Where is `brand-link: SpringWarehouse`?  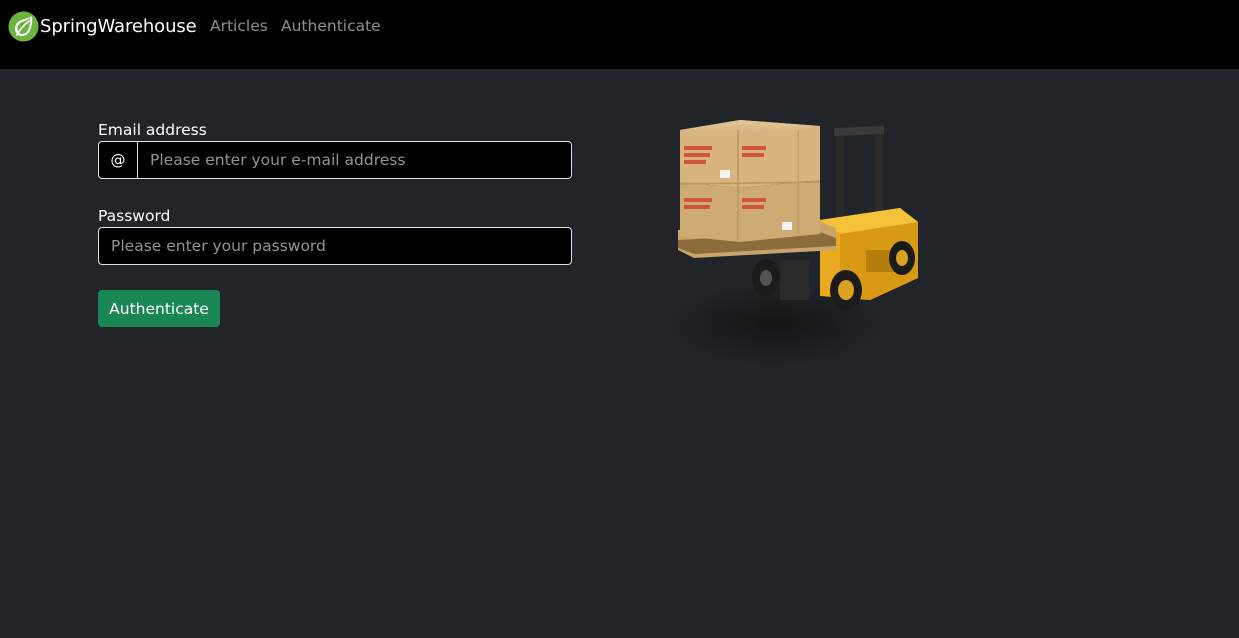 brand-link: SpringWarehouse is located at coordinates (102, 26).